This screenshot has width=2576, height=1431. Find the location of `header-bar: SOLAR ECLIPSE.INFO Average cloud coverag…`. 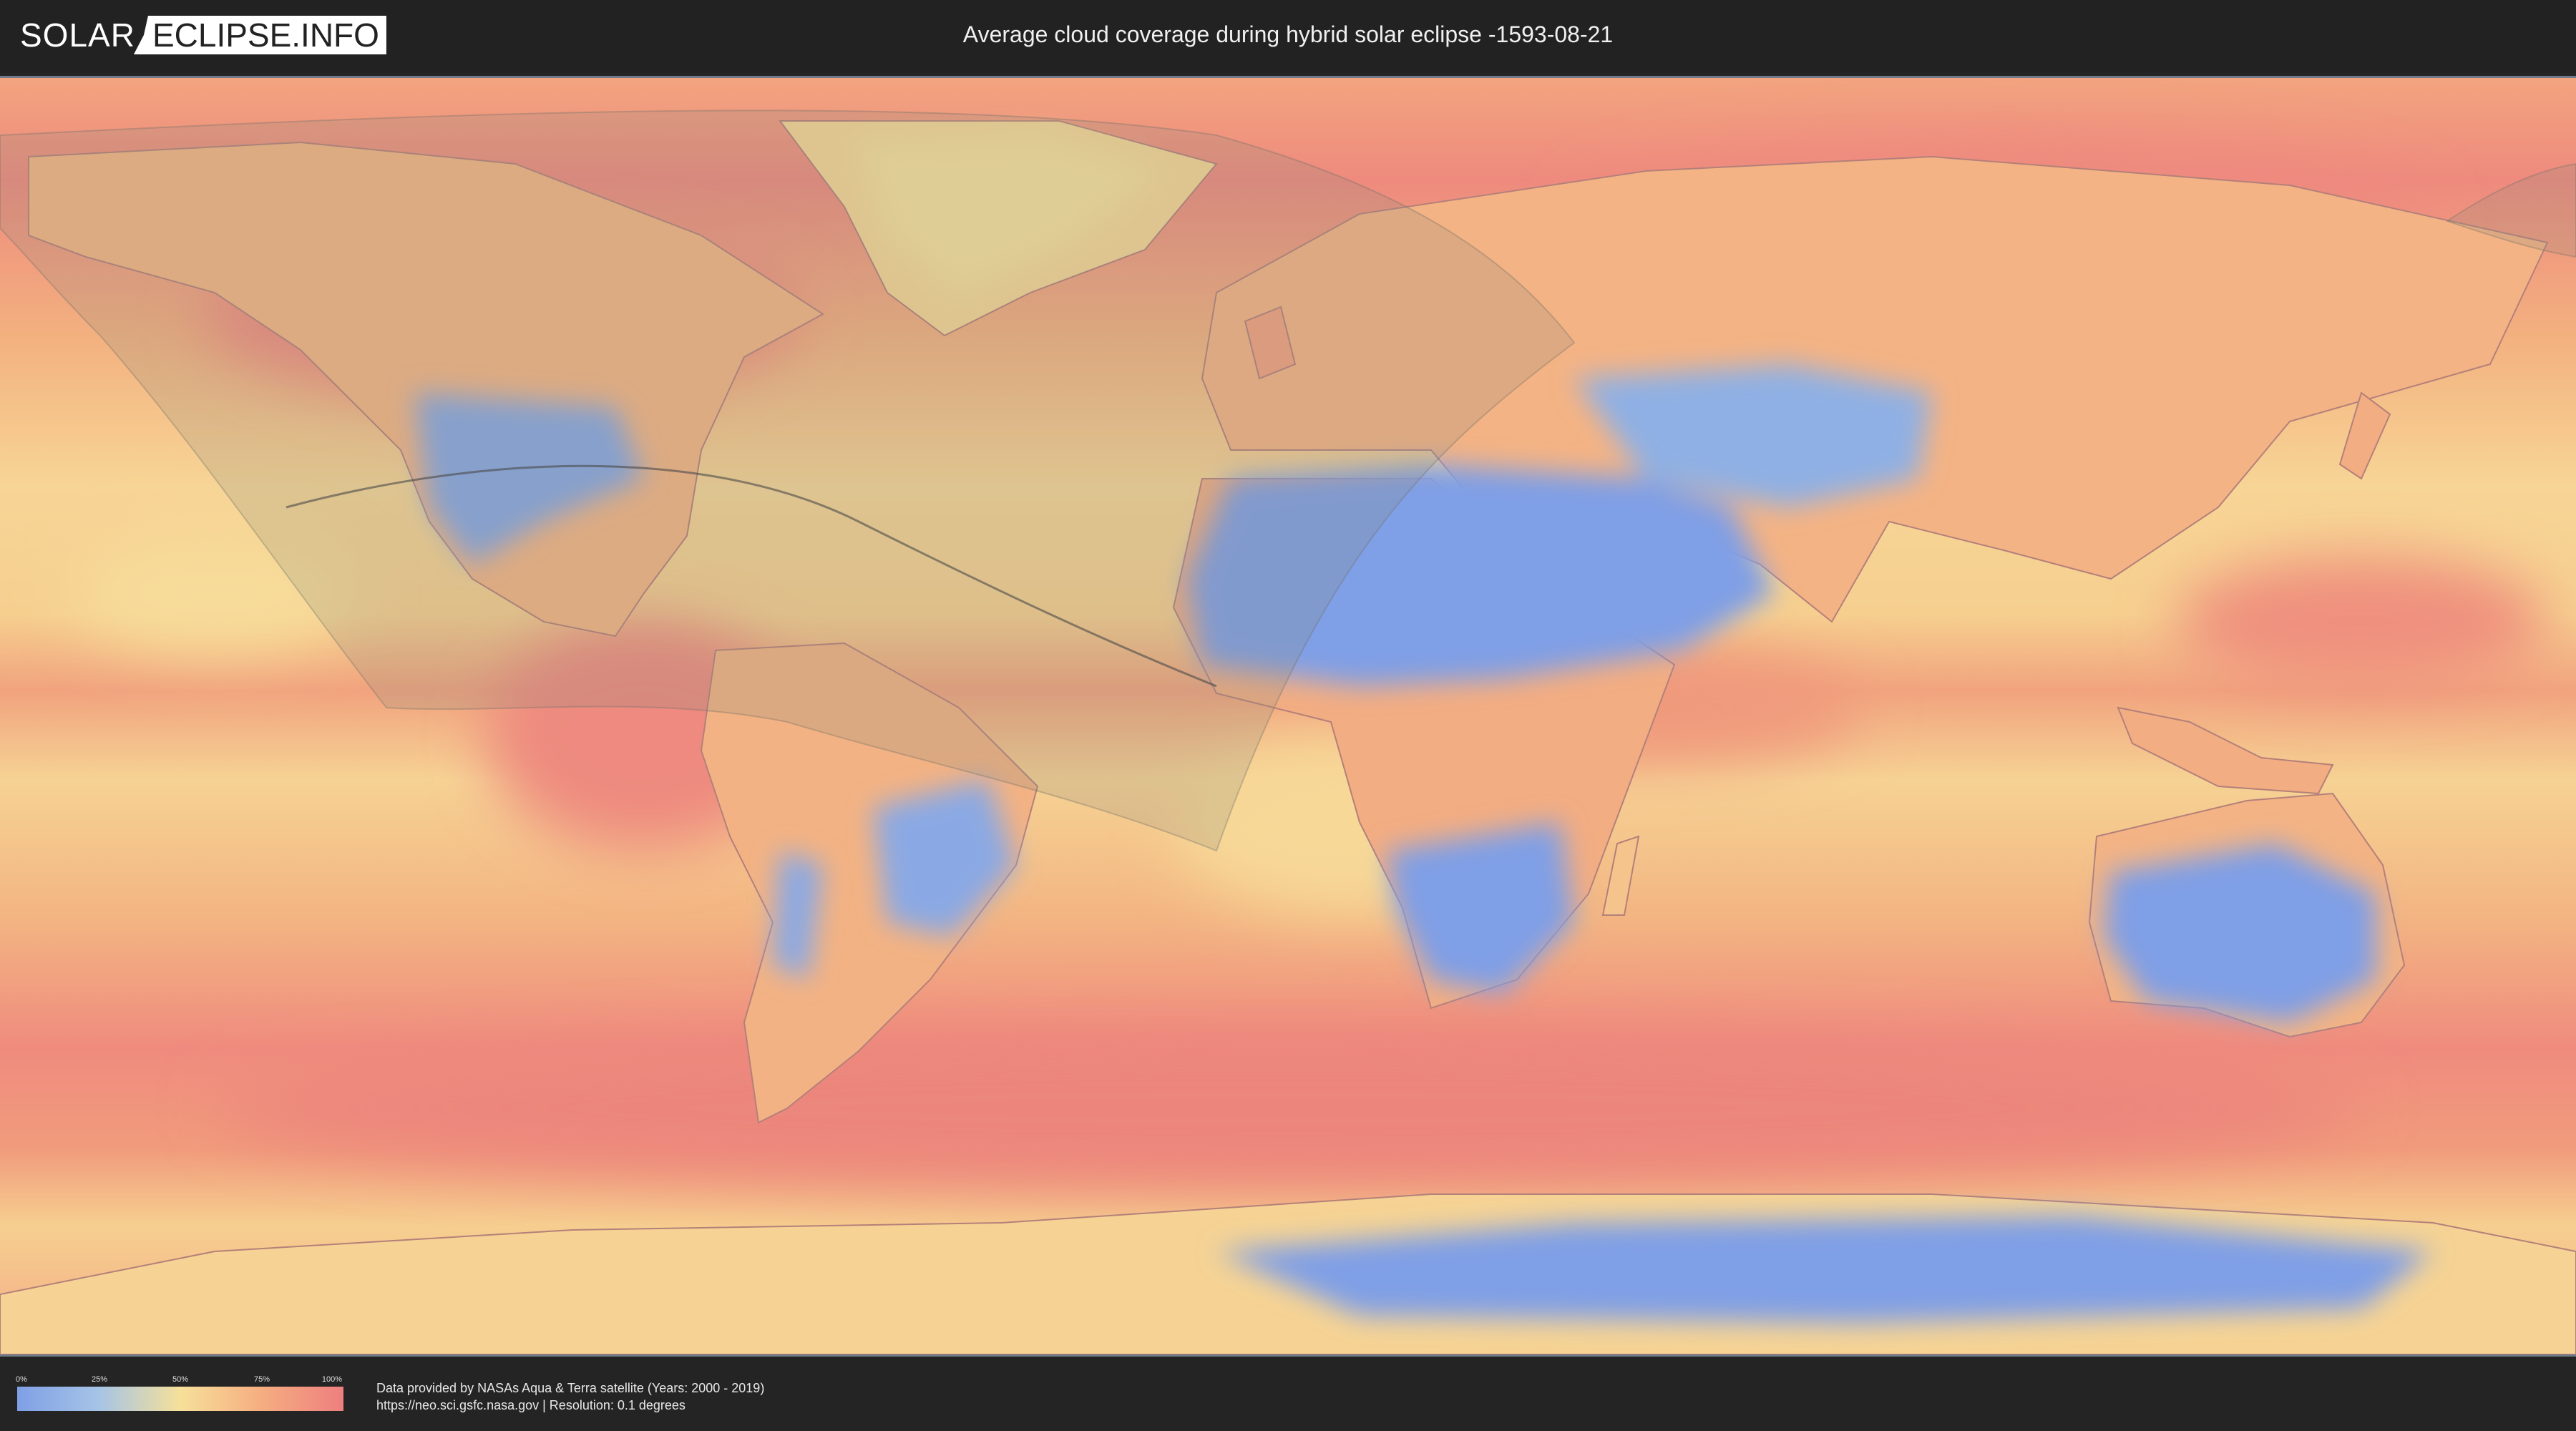

header-bar: SOLAR ECLIPSE.INFO Average cloud coverag… is located at coordinates (1288, 36).